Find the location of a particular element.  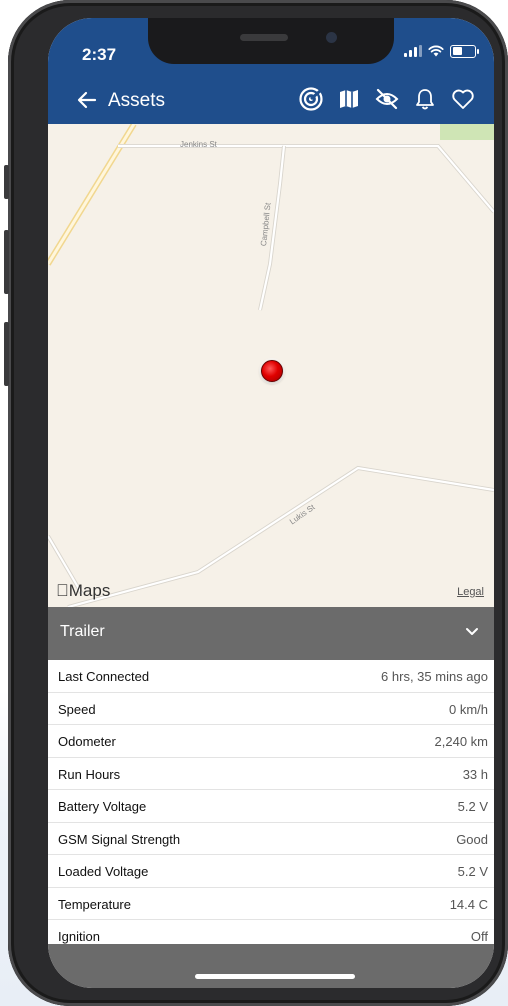

detail-row-run-hours: Run Hours 33 h is located at coordinates (271, 774).